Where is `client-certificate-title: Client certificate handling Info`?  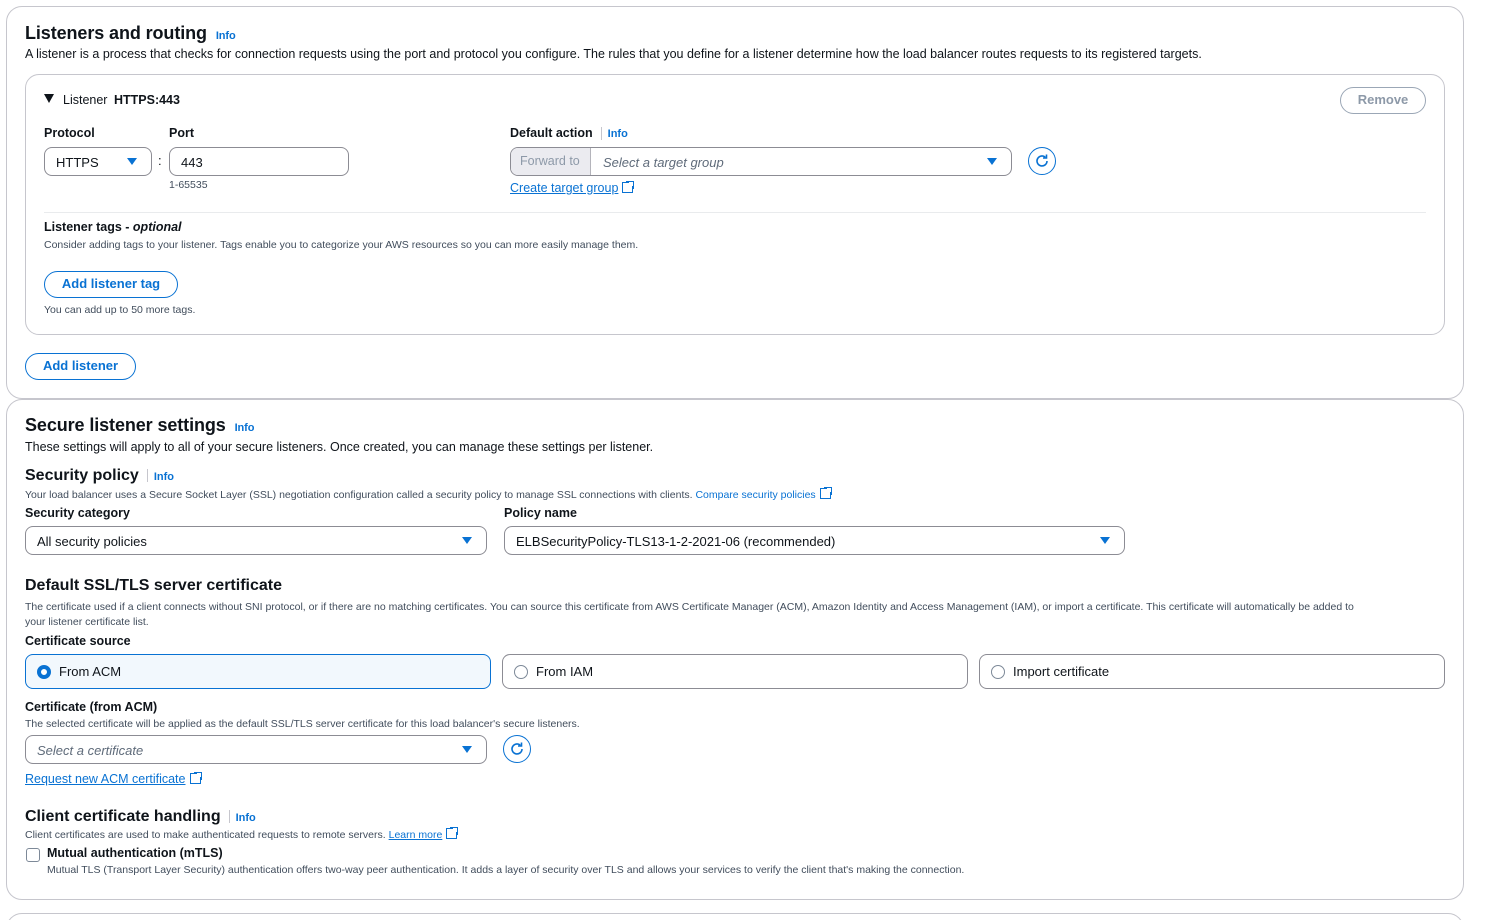 client-certificate-title: Client certificate handling Info is located at coordinates (140, 816).